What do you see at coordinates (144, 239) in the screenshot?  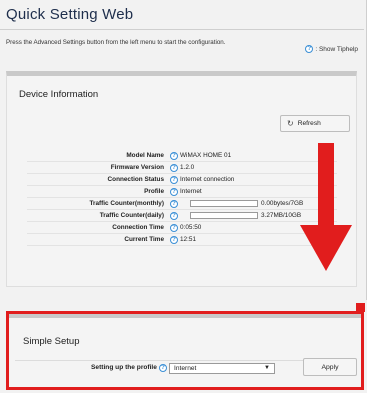 I see `row-label: Current Time` at bounding box center [144, 239].